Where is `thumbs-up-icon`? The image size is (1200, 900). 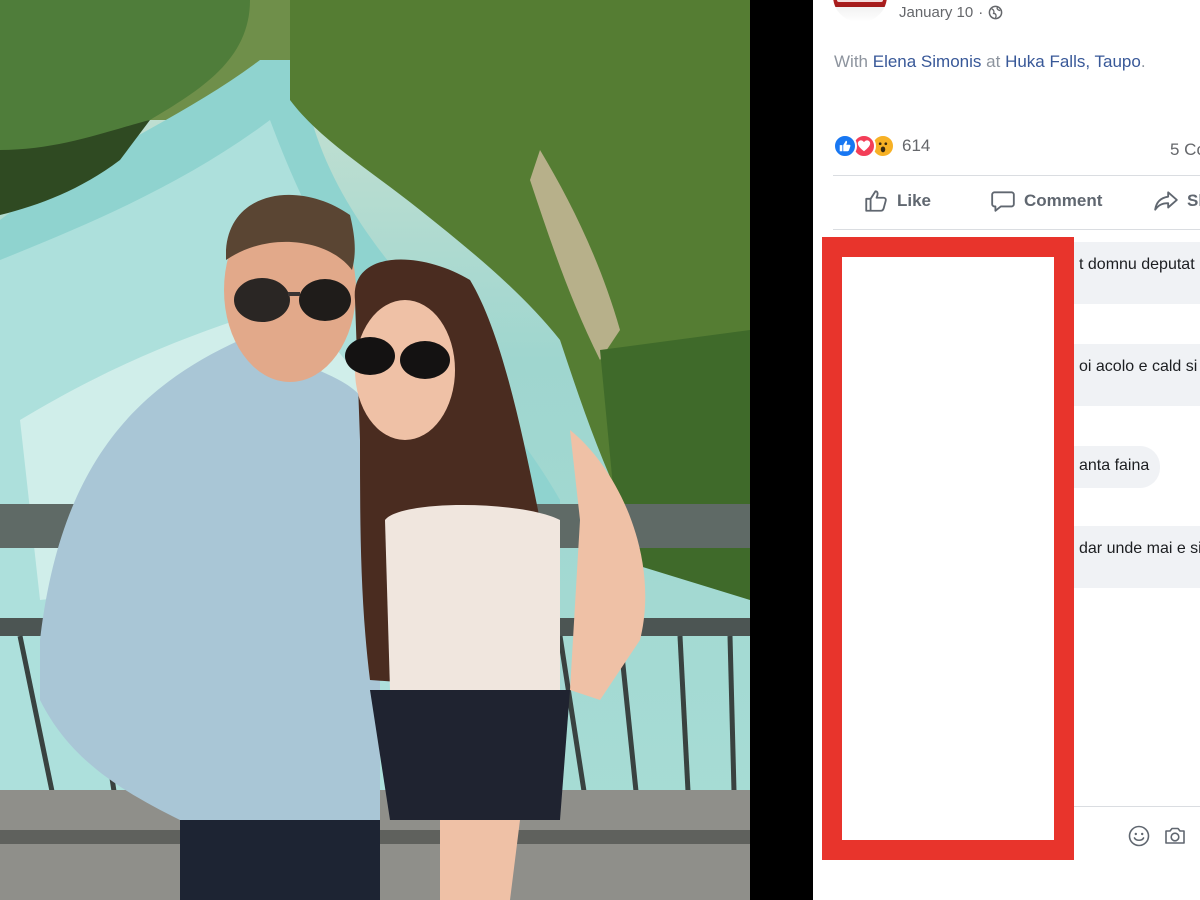
thumbs-up-icon is located at coordinates (876, 201).